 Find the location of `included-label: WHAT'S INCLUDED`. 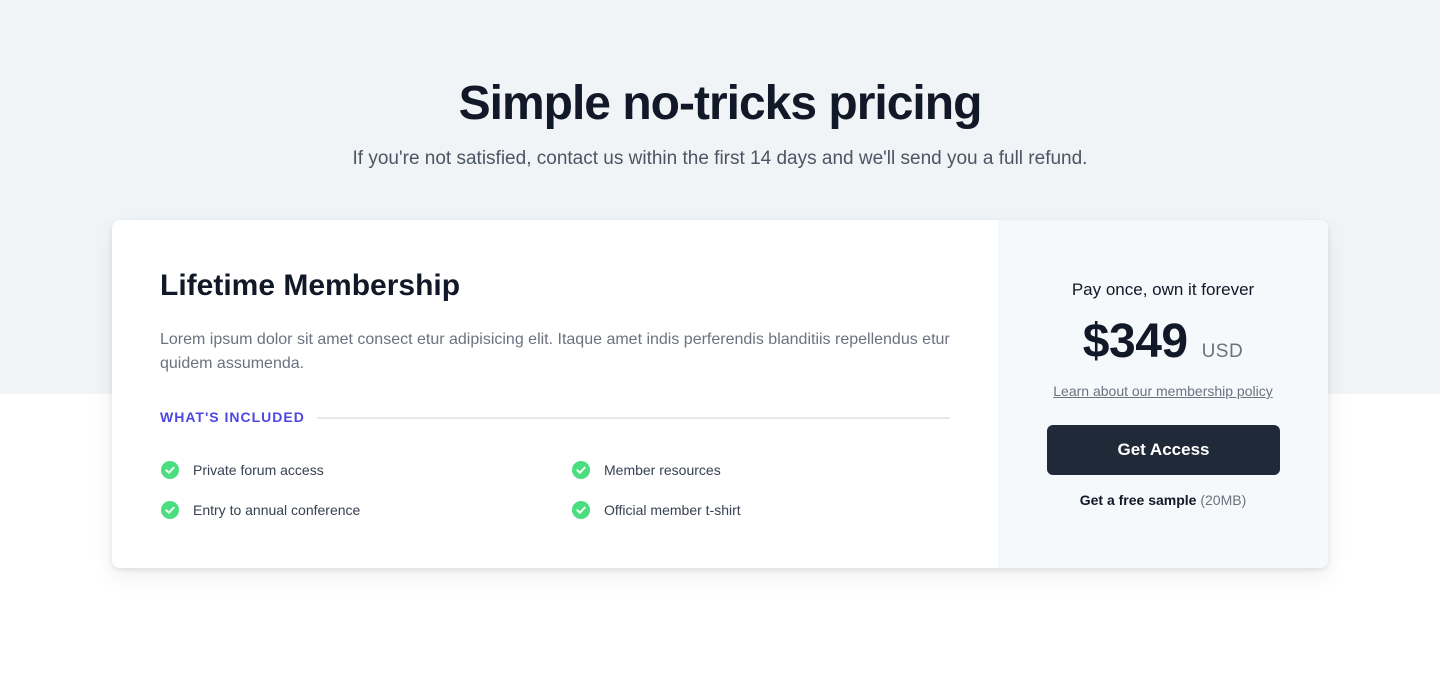

included-label: WHAT'S INCLUDED is located at coordinates (232, 417).